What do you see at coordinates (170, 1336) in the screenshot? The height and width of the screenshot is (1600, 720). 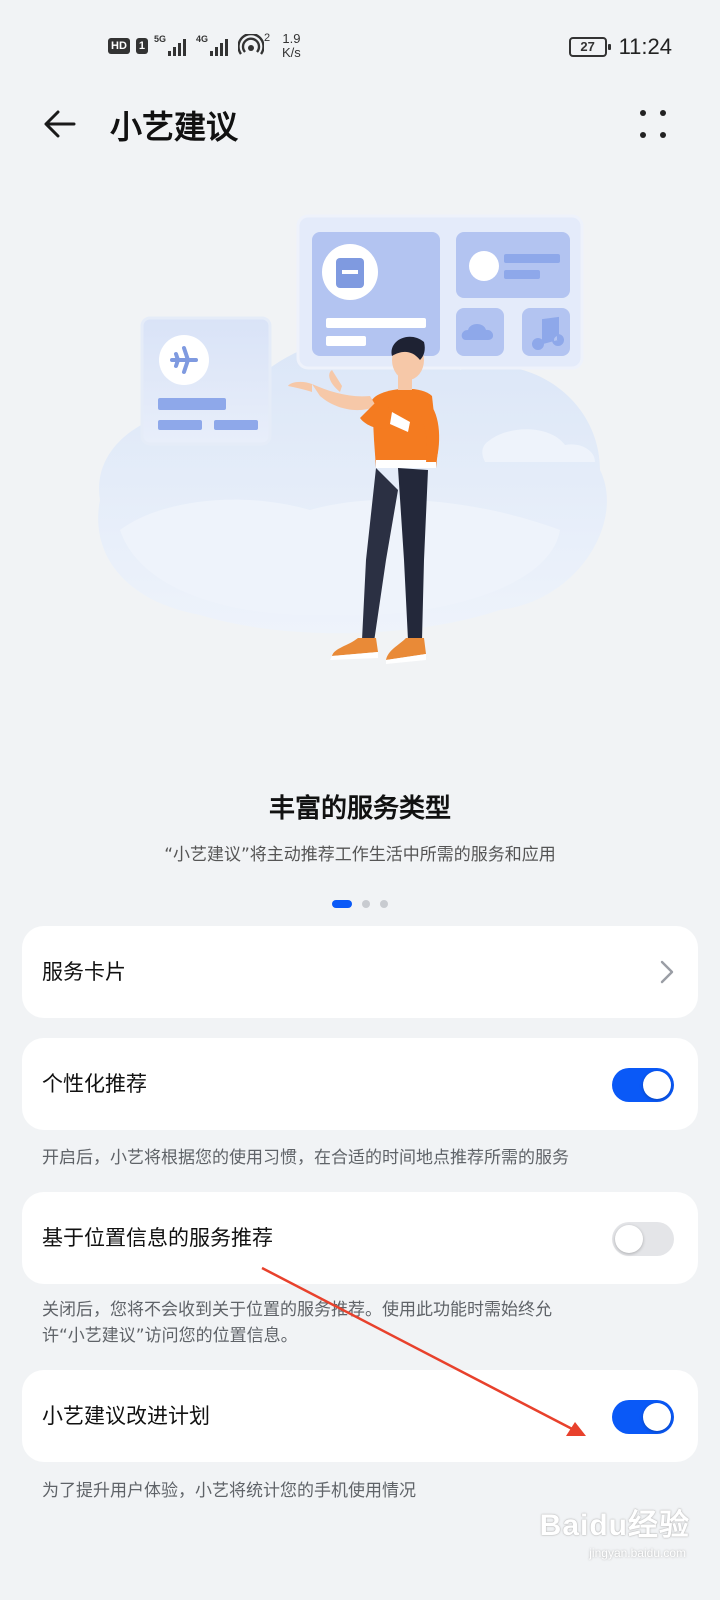 I see `location-note-line2: 许“小艺建议”访问您的位置信息。` at bounding box center [170, 1336].